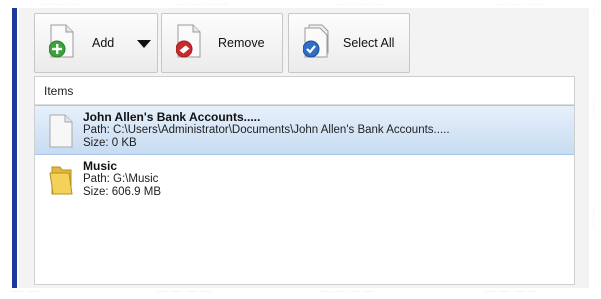 Image resolution: width=601 pixels, height=299 pixels. I want to click on item-size: Size: 606.9 MB, so click(122, 192).